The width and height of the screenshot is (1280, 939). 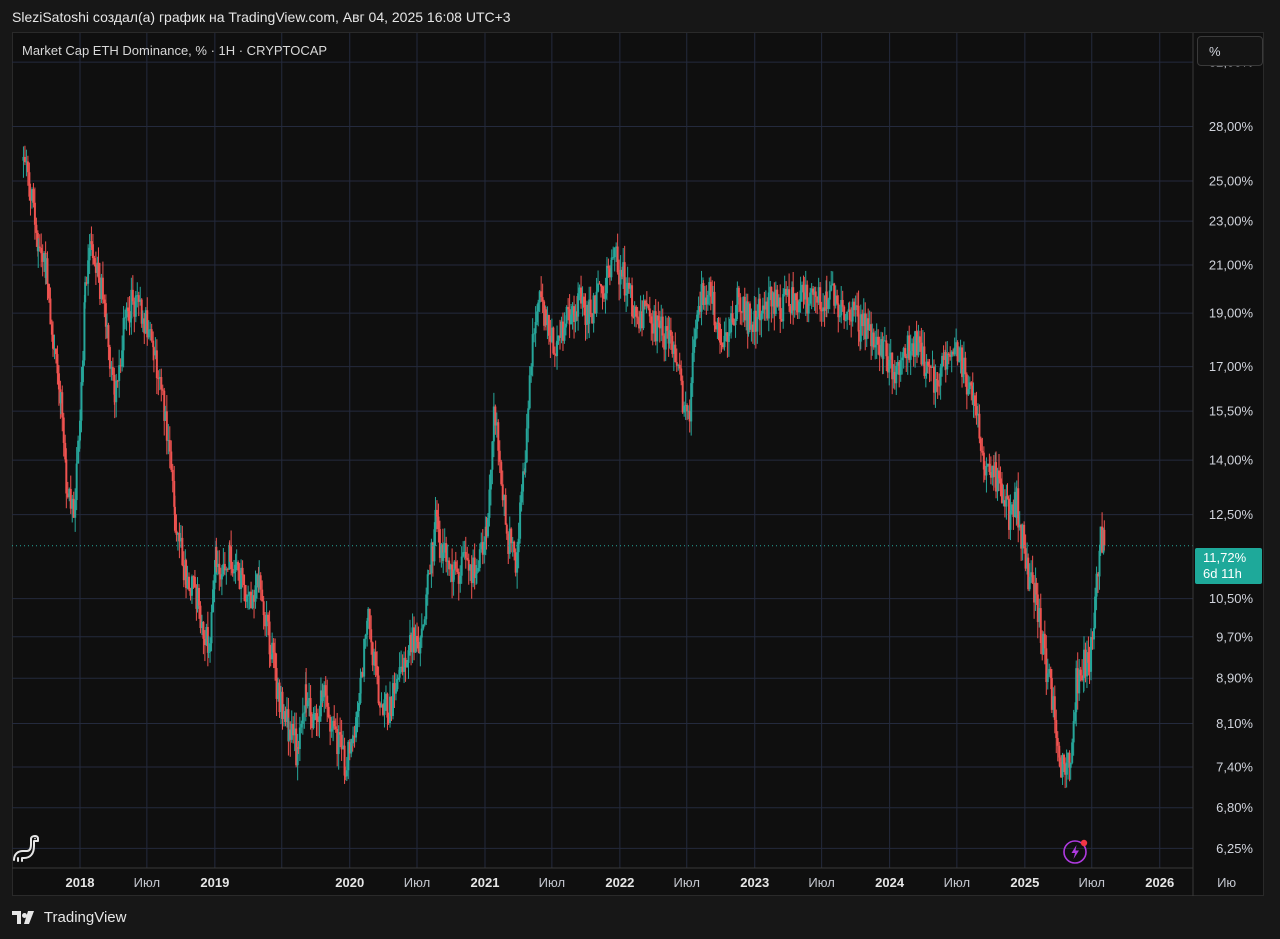 What do you see at coordinates (85, 917) in the screenshot?
I see `footer-brand-label: TradingView` at bounding box center [85, 917].